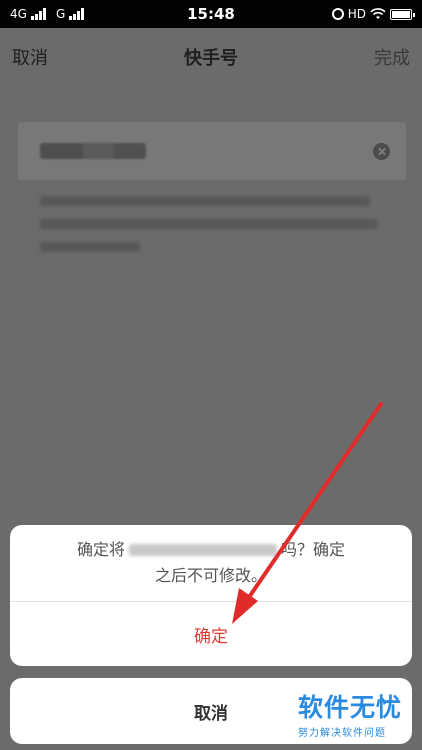  I want to click on alarm-clock-icon, so click(337, 14).